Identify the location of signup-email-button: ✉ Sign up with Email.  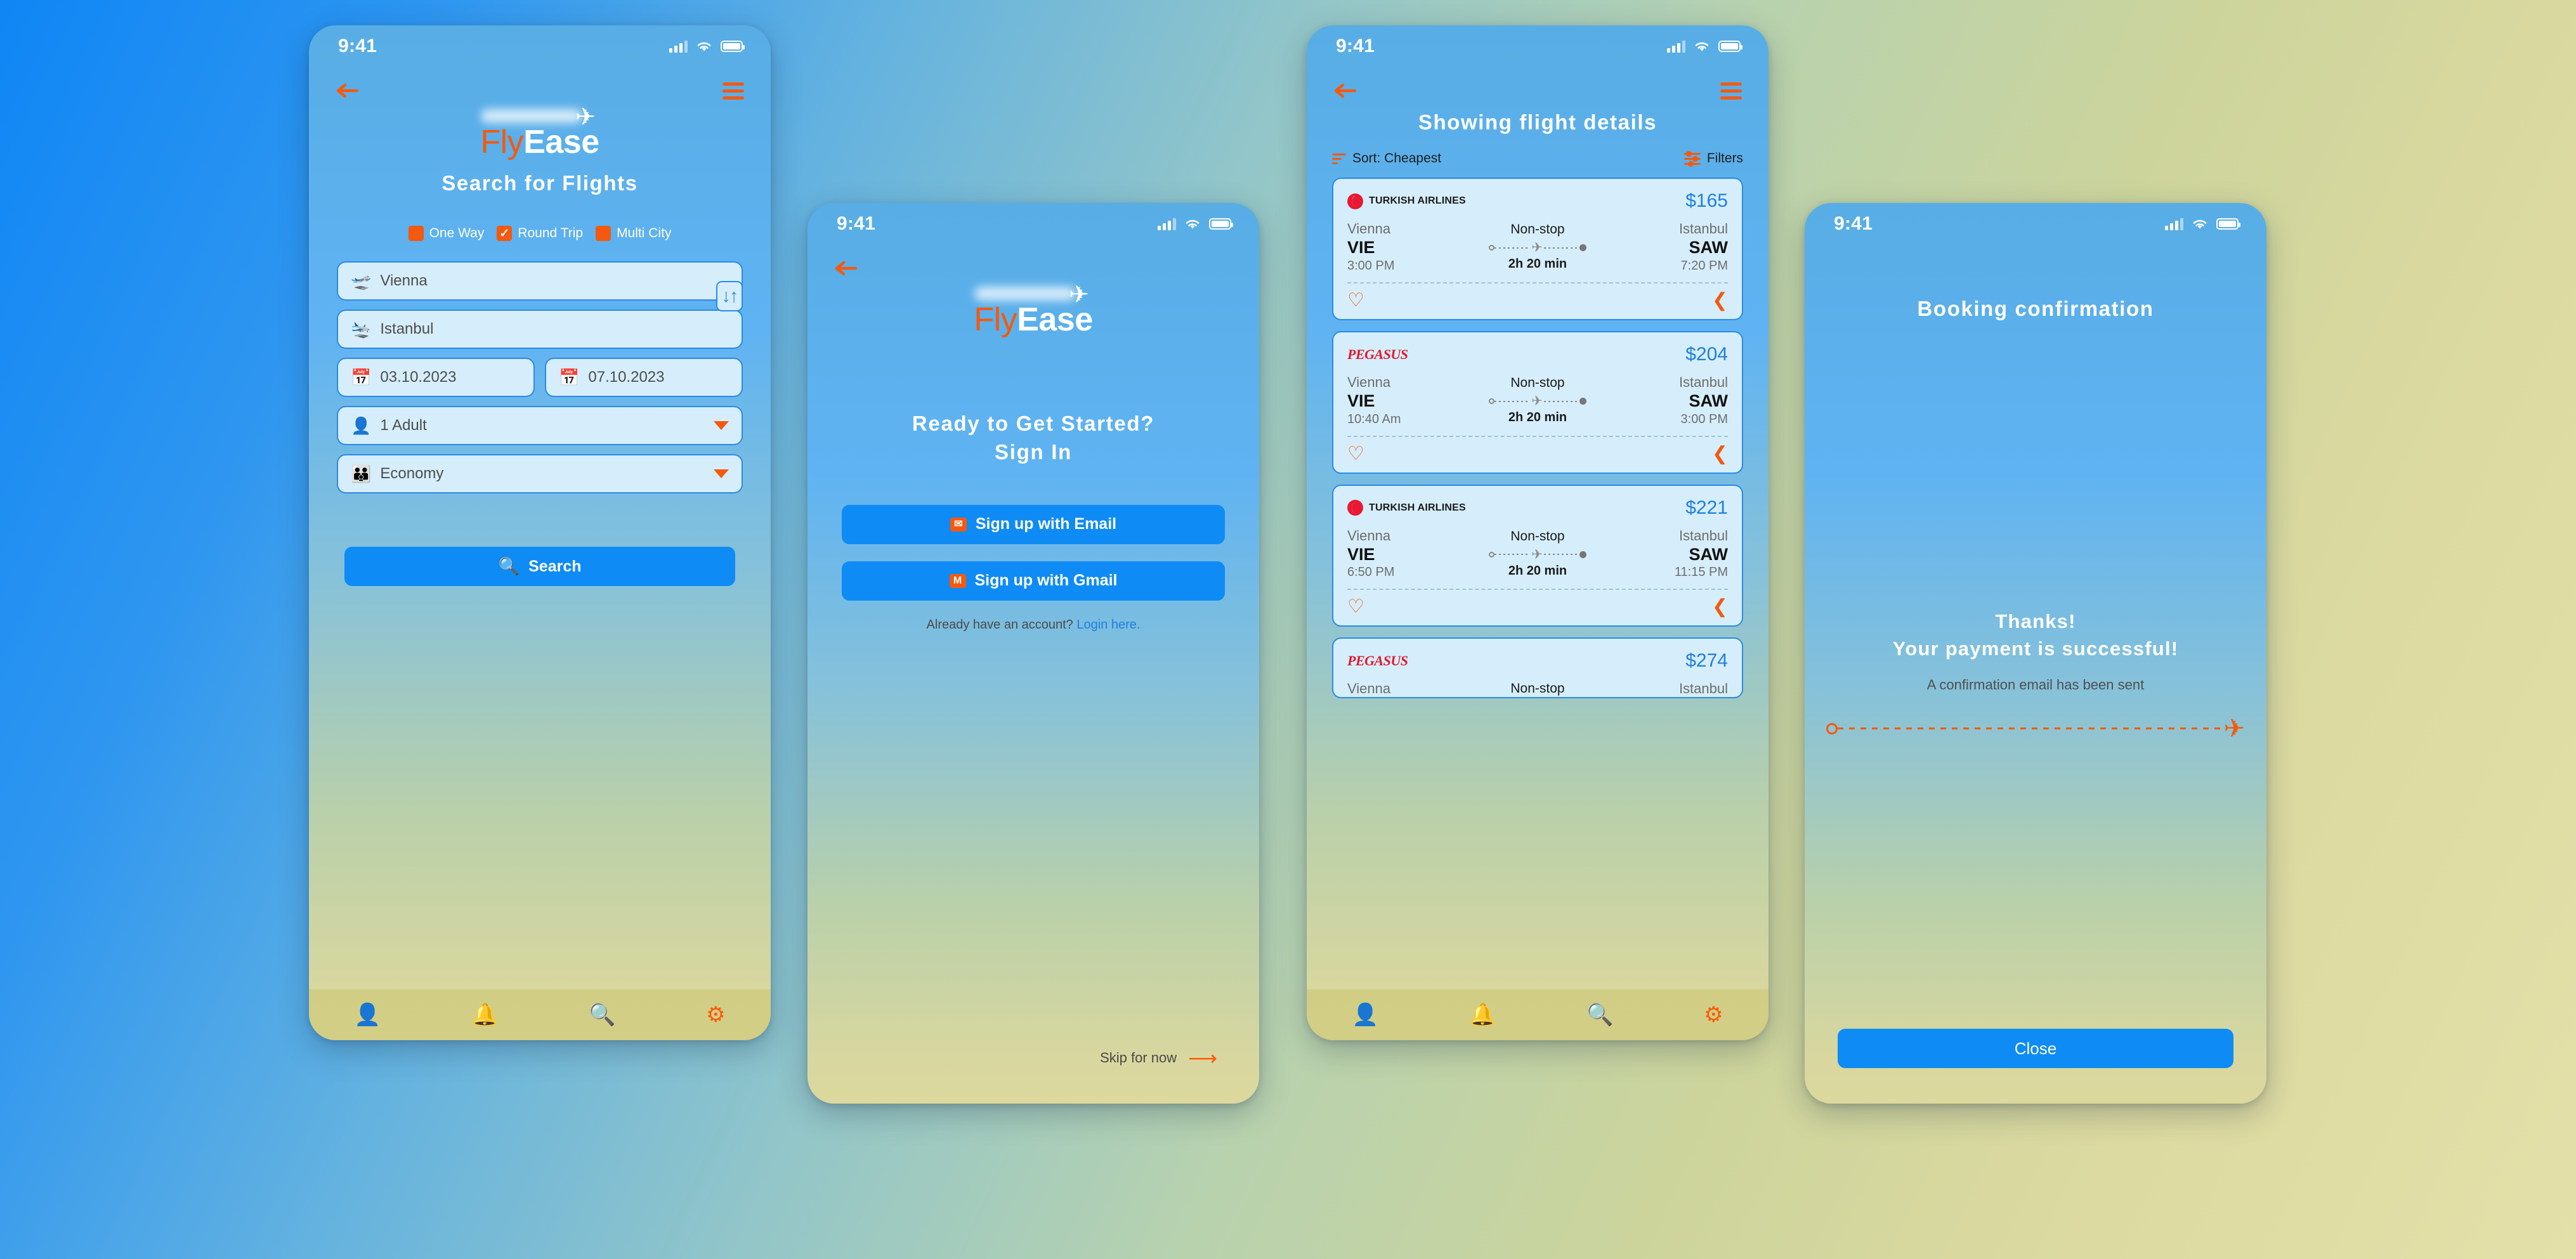
(1033, 524).